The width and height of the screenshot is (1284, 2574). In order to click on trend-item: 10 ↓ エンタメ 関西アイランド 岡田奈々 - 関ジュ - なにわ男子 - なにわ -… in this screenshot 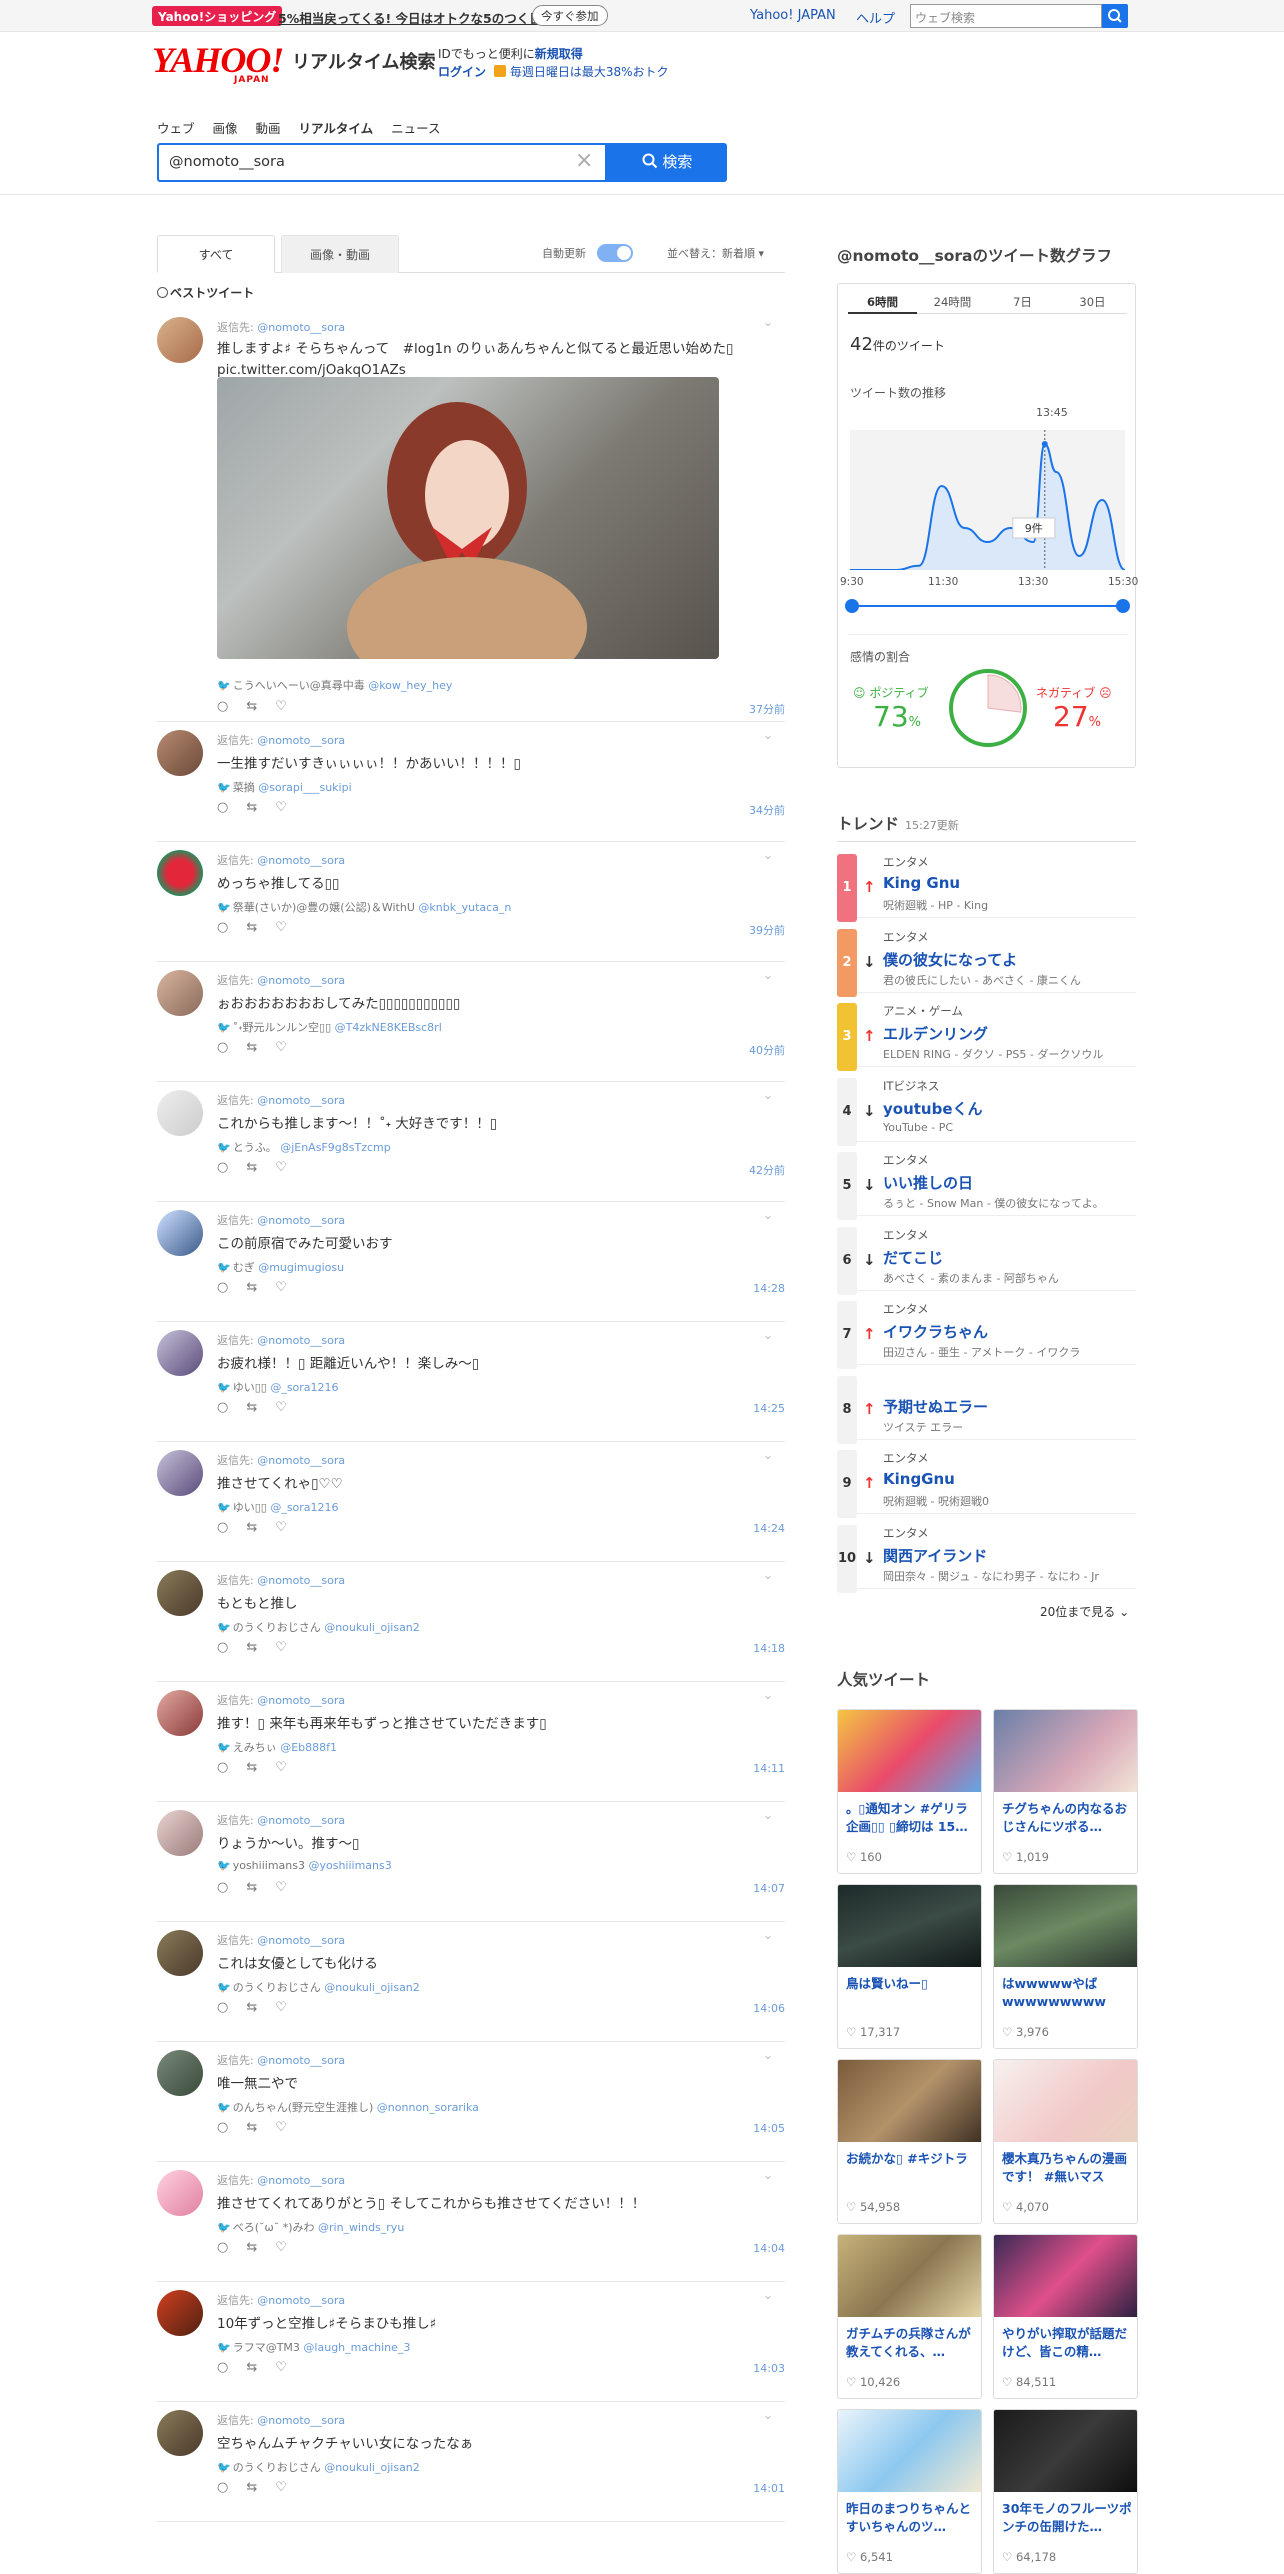, I will do `click(986, 1556)`.